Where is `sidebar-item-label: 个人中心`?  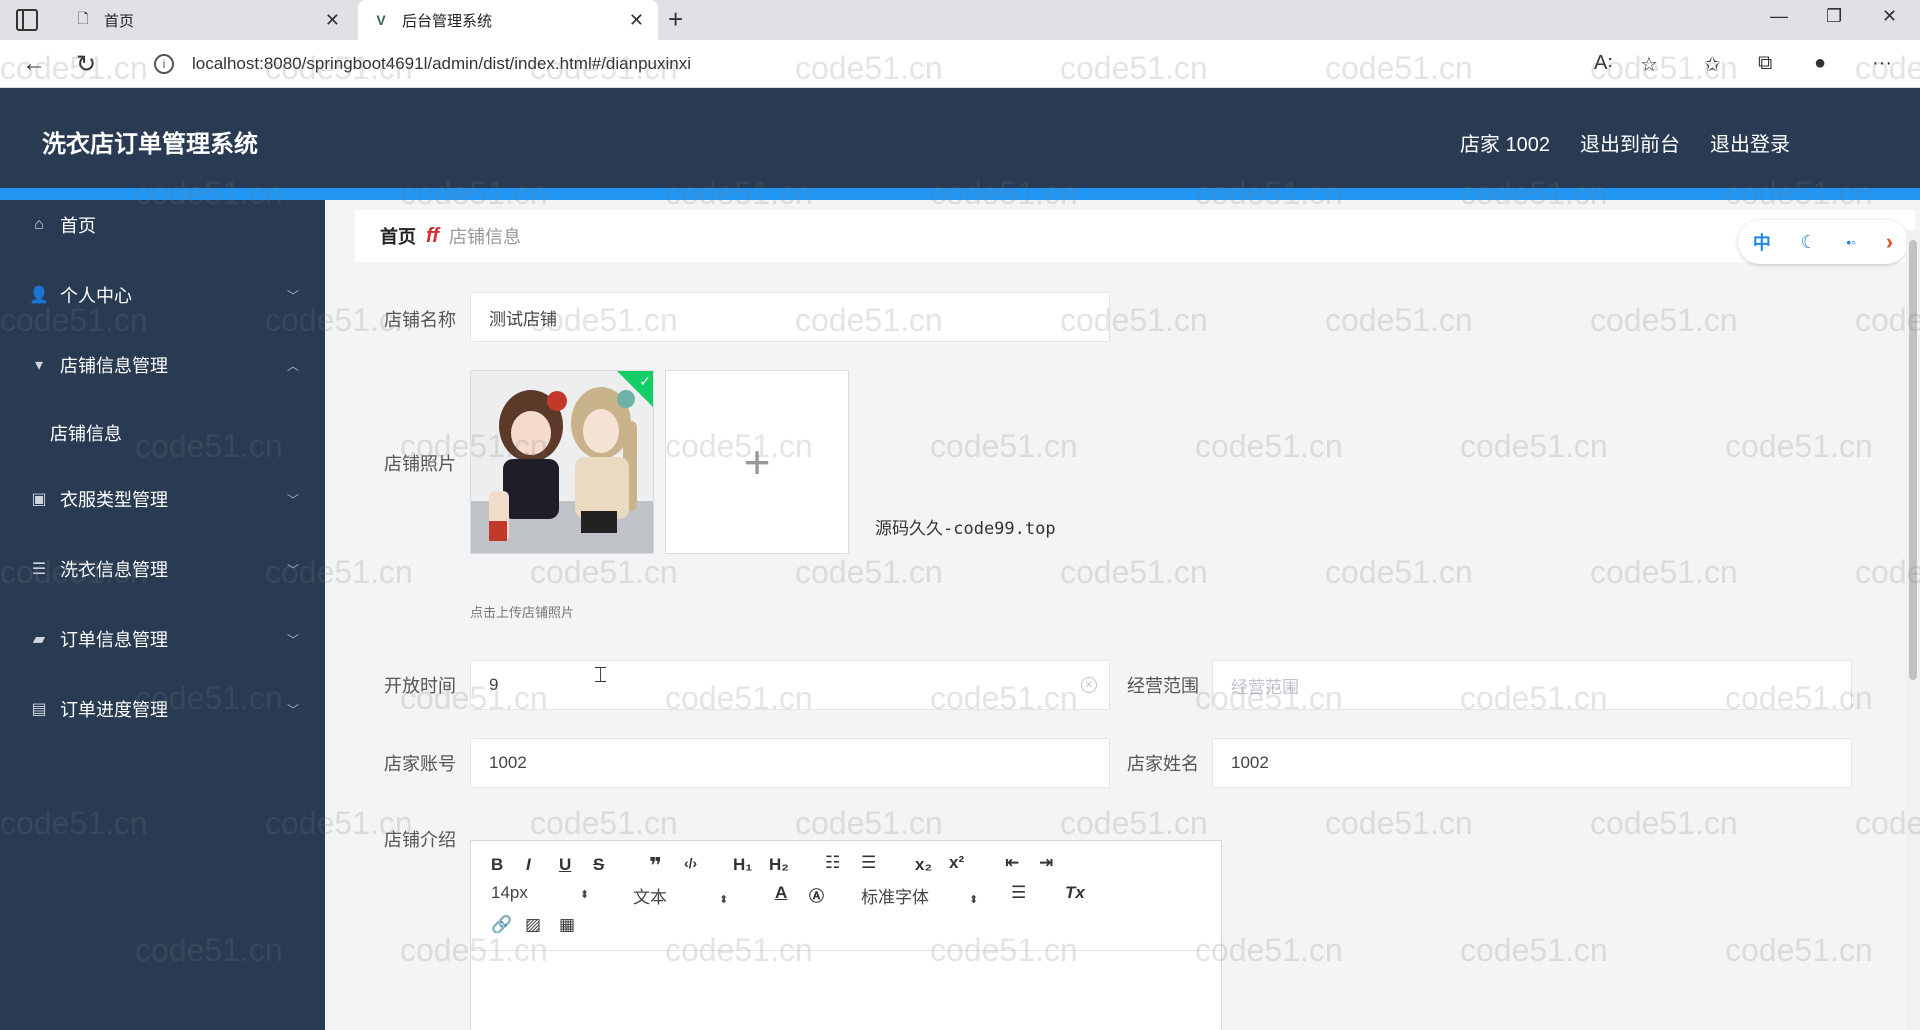 sidebar-item-label: 个人中心 is located at coordinates (96, 296).